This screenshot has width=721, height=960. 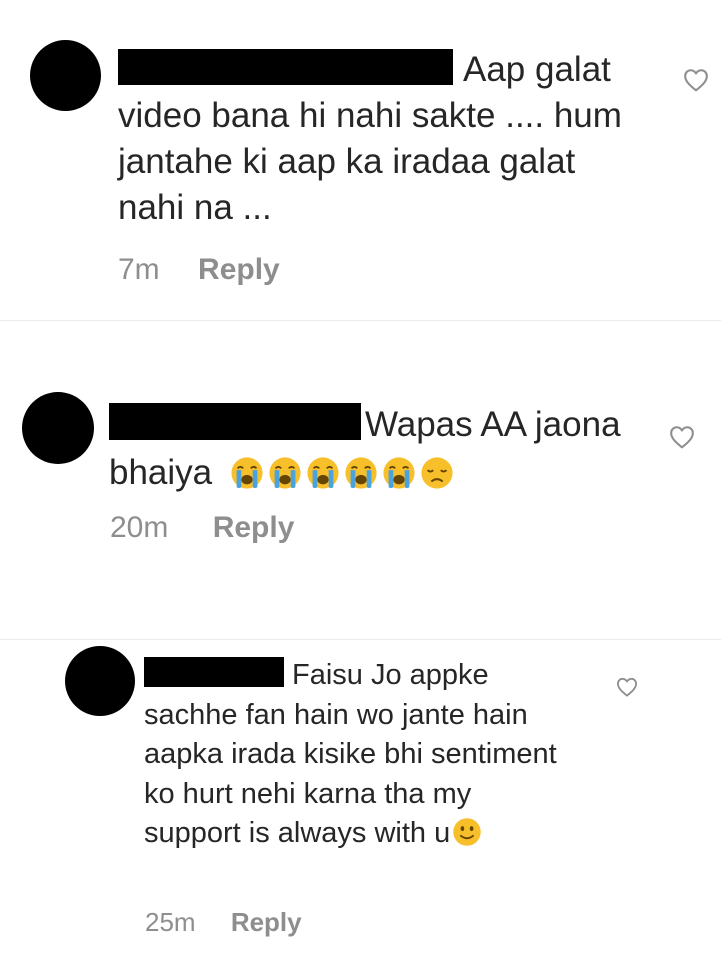 What do you see at coordinates (139, 269) in the screenshot?
I see `comment-timestamp: 7m` at bounding box center [139, 269].